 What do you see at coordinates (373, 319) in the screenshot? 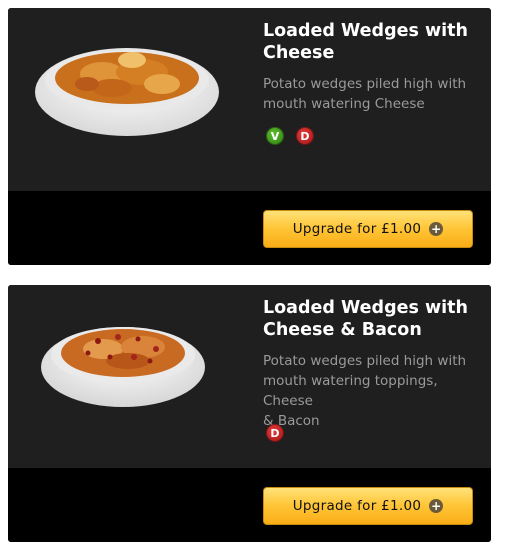
I see `item-title: Loaded Wedges with Cheese & Bacon` at bounding box center [373, 319].